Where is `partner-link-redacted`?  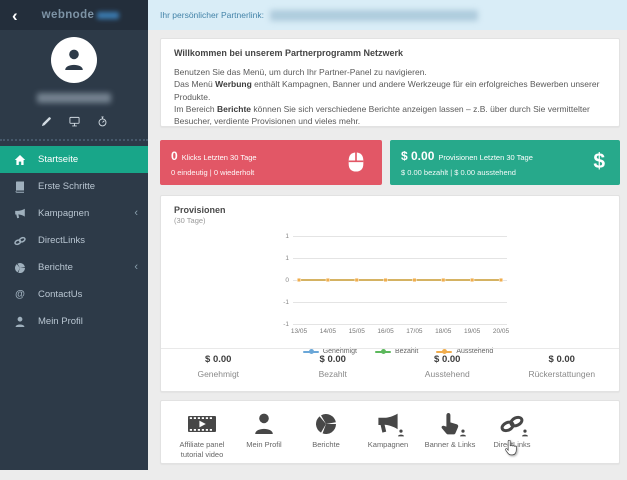
partner-link-redacted is located at coordinates (373, 15).